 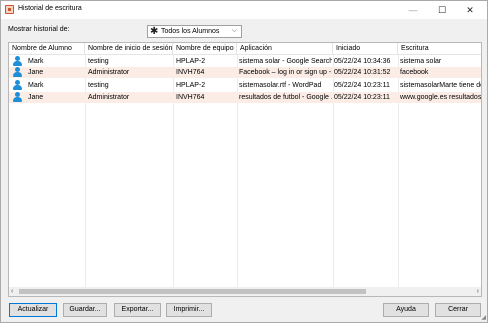 What do you see at coordinates (458, 310) in the screenshot?
I see `close-button: Cerrar` at bounding box center [458, 310].